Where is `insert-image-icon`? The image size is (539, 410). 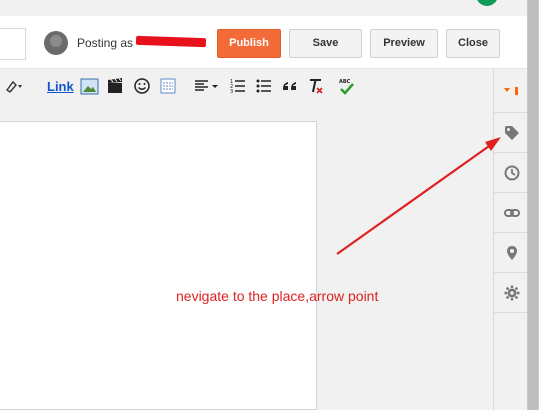 insert-image-icon is located at coordinates (89, 87).